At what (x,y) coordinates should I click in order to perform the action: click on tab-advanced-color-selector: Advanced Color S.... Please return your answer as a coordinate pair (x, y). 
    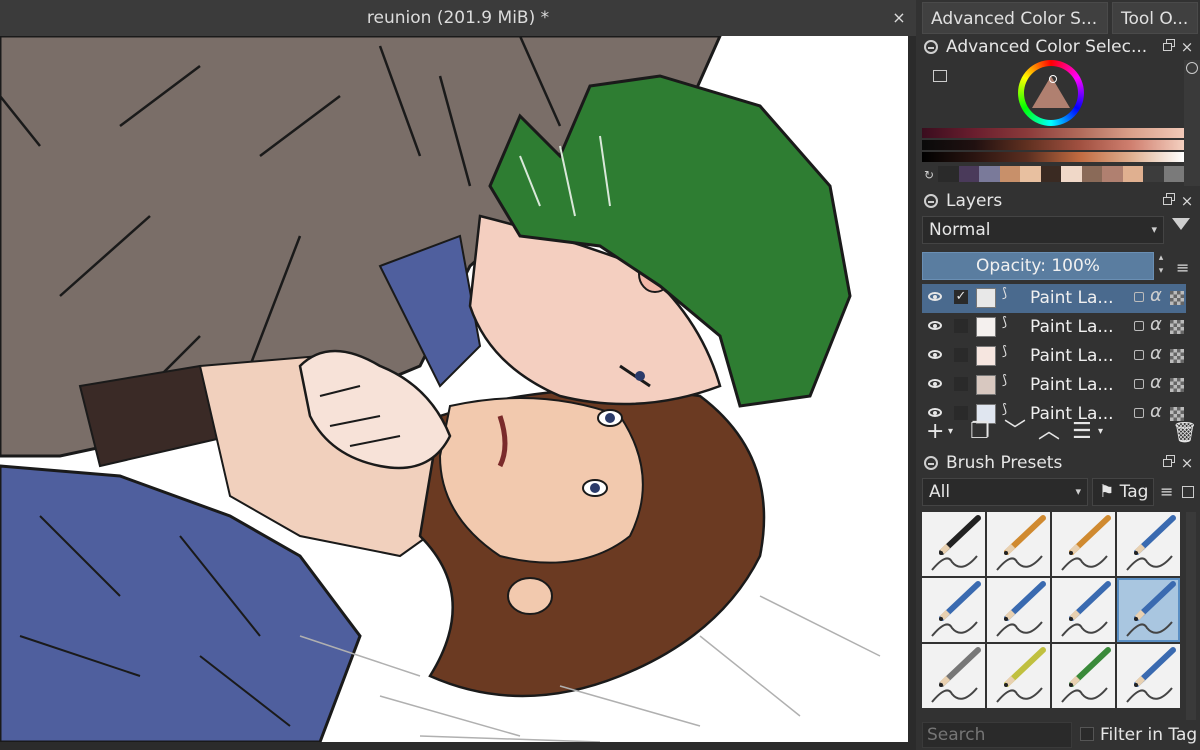
    Looking at the image, I should click on (1015, 18).